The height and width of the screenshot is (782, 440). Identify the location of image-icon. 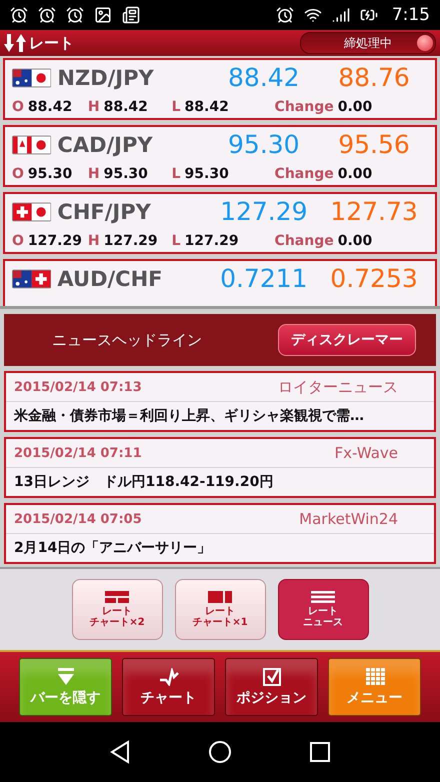
(103, 15).